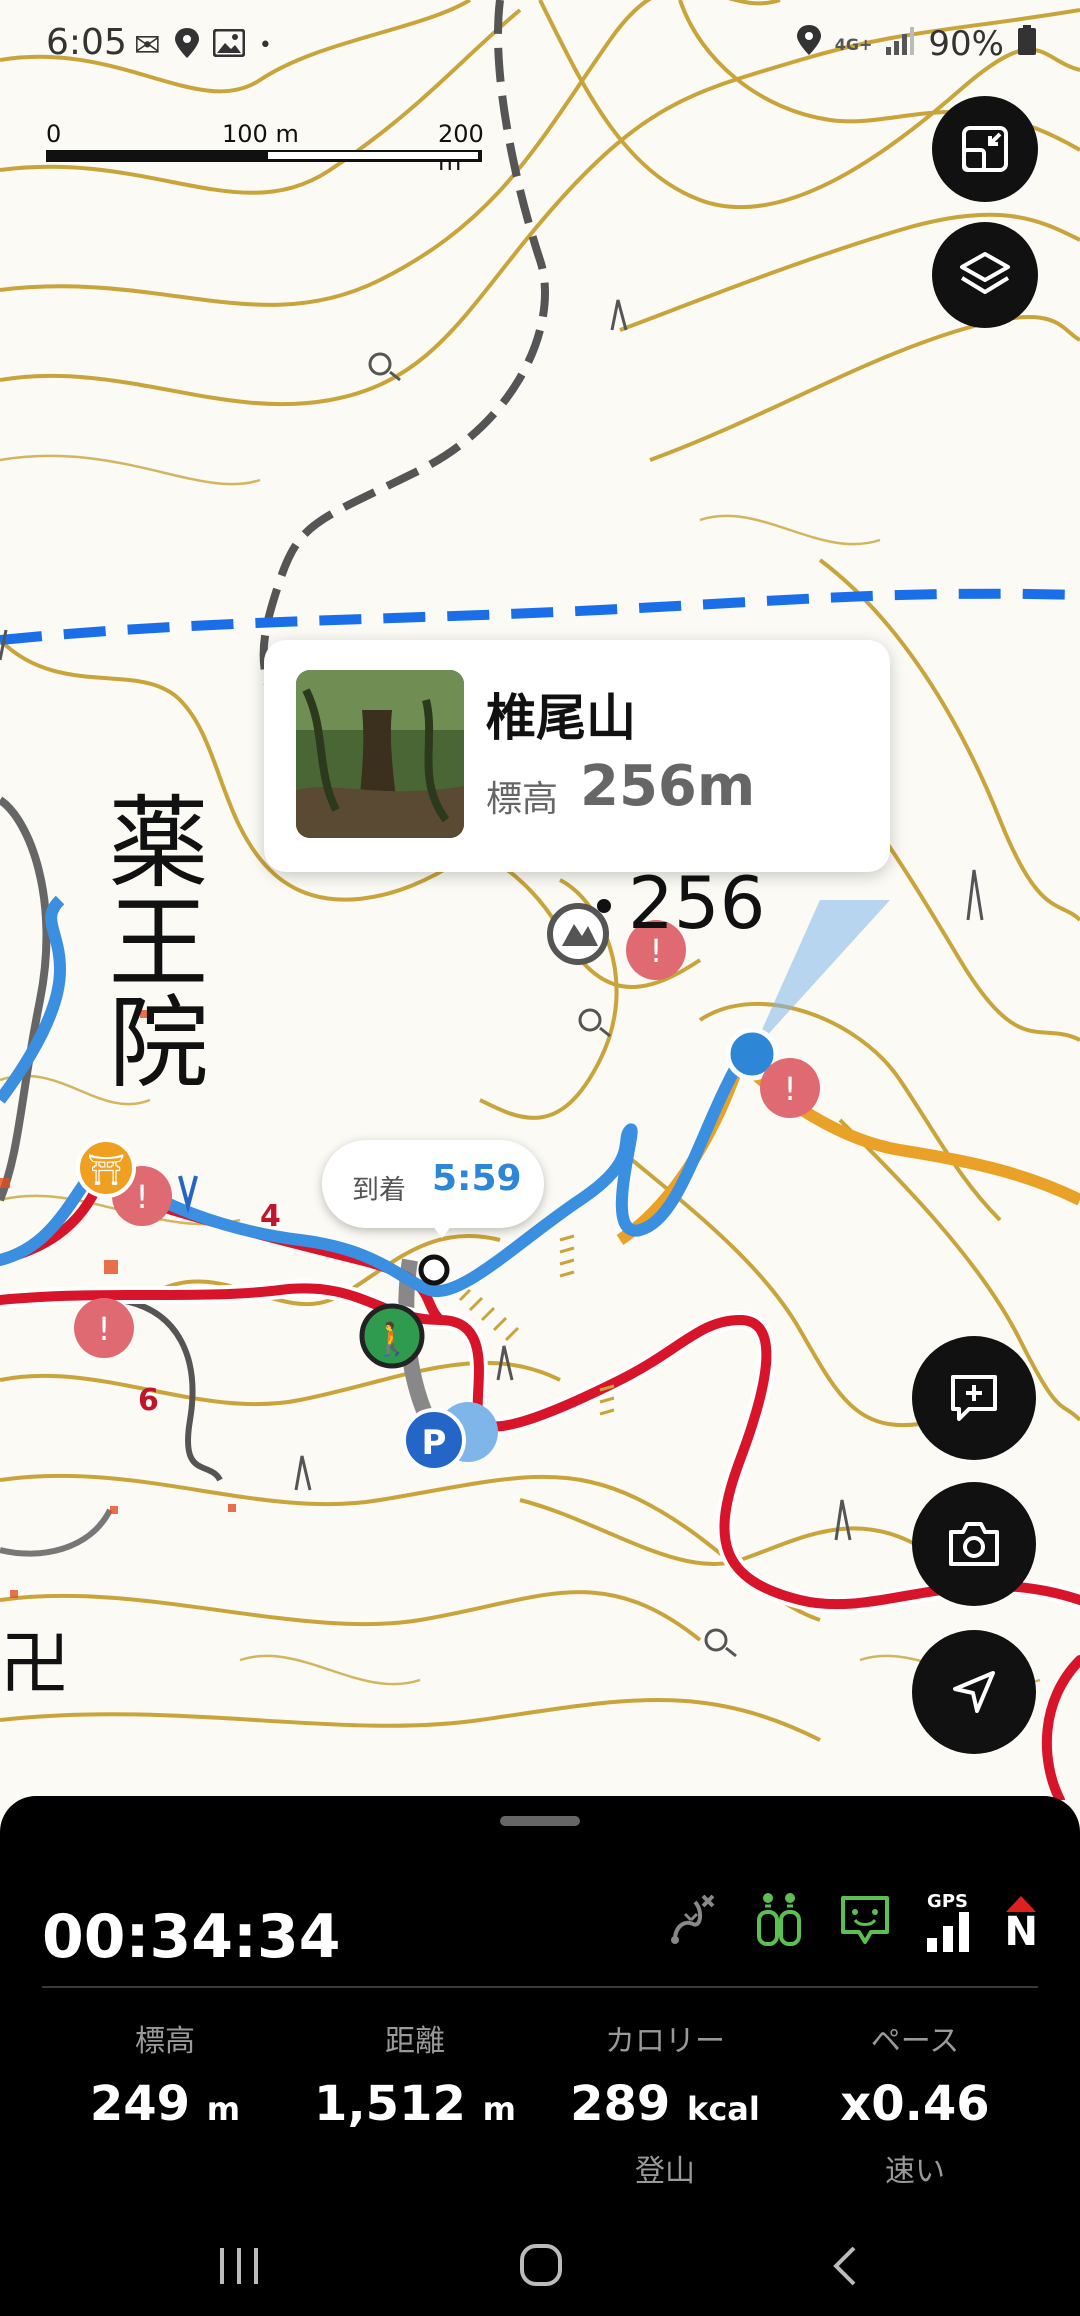 The height and width of the screenshot is (2316, 1080). What do you see at coordinates (260, 134) in the screenshot?
I see `scale-label-100: 100 m` at bounding box center [260, 134].